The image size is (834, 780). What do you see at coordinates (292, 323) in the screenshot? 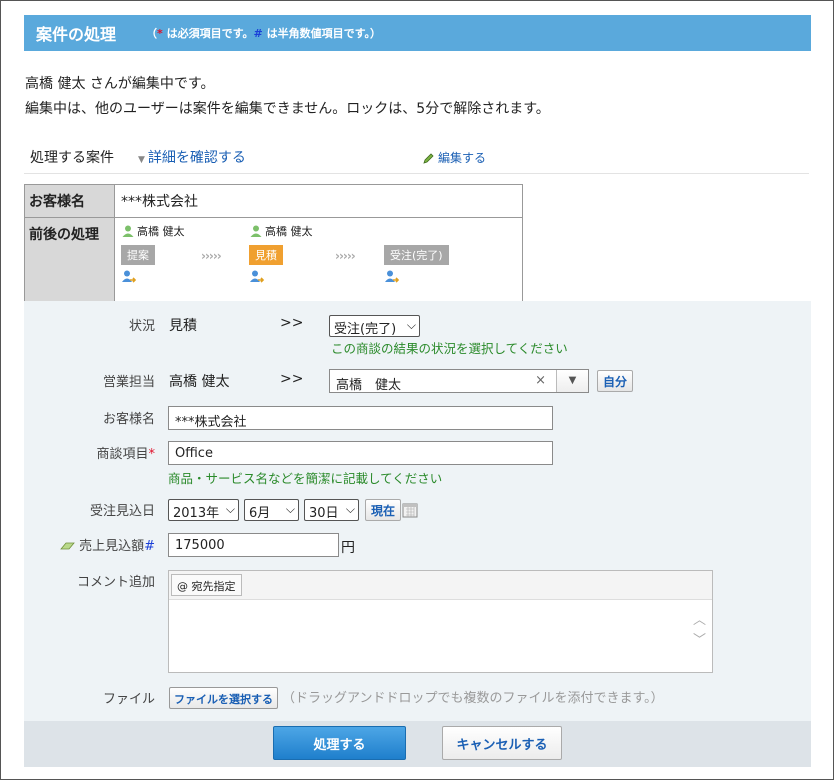
I see `status-arrow: >>` at bounding box center [292, 323].